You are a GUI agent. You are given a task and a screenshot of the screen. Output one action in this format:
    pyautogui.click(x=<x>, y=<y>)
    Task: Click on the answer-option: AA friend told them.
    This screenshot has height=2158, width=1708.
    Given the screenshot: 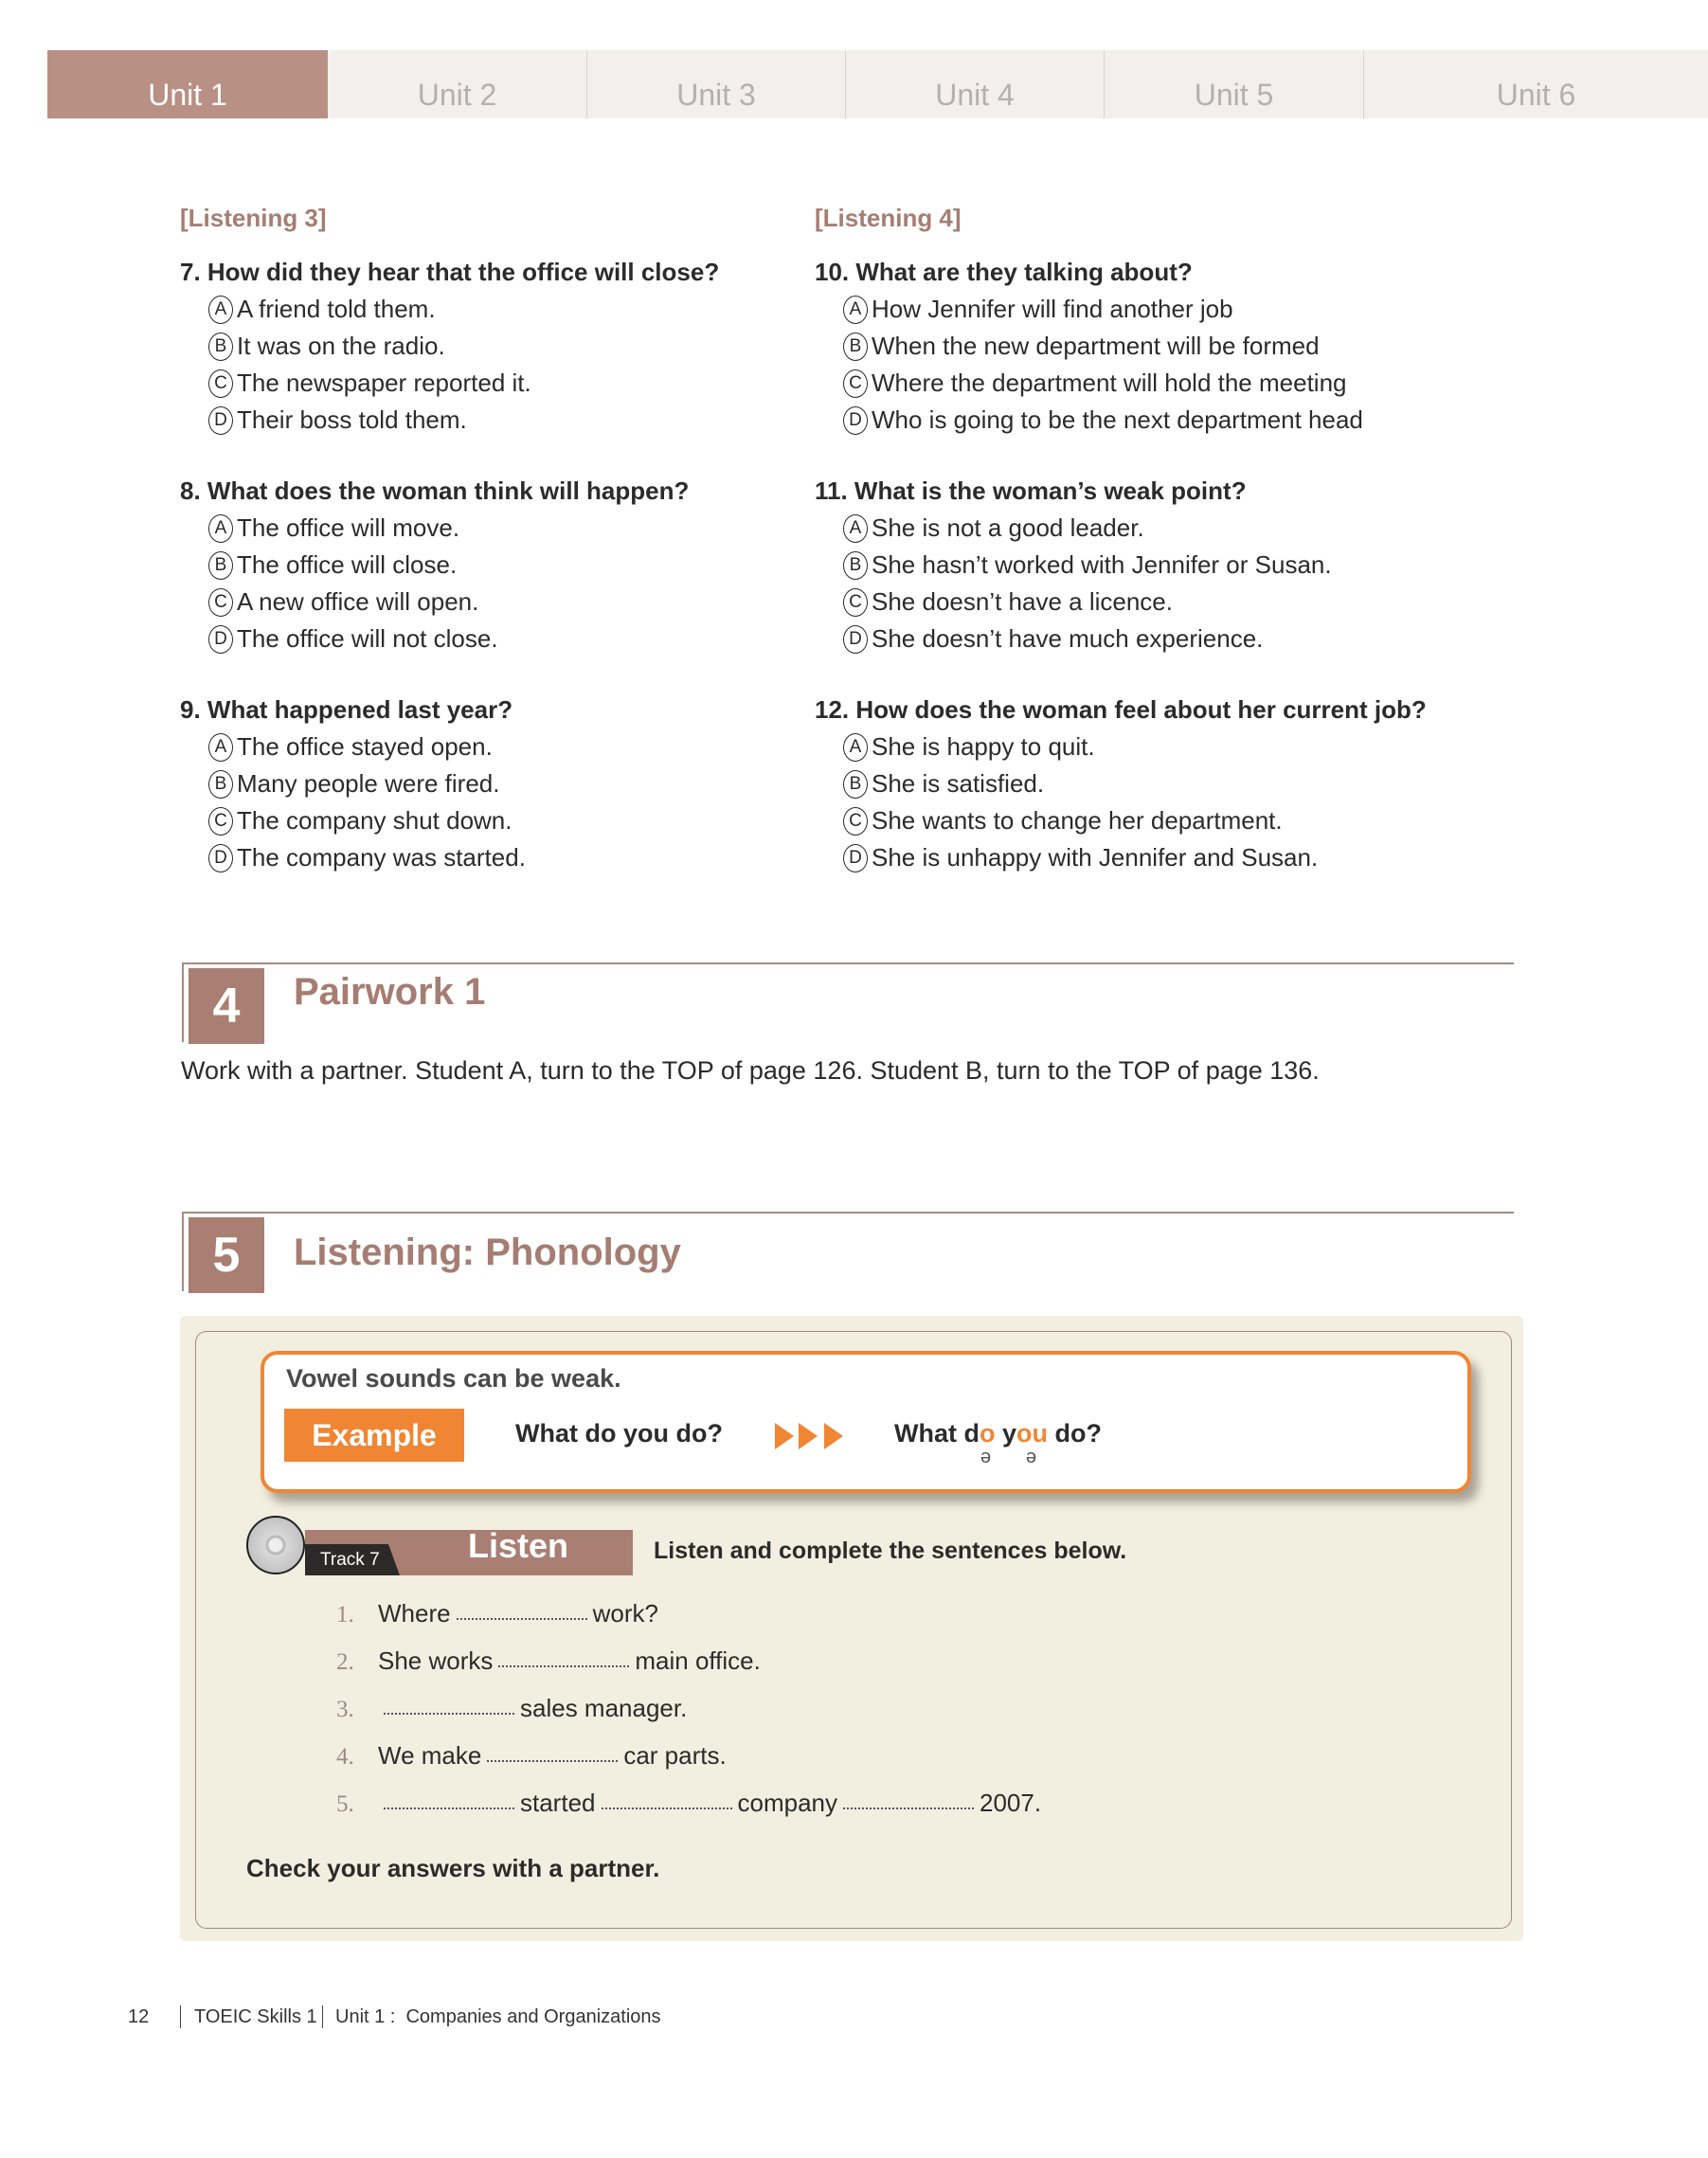 What is the action you would take?
    pyautogui.click(x=449, y=309)
    